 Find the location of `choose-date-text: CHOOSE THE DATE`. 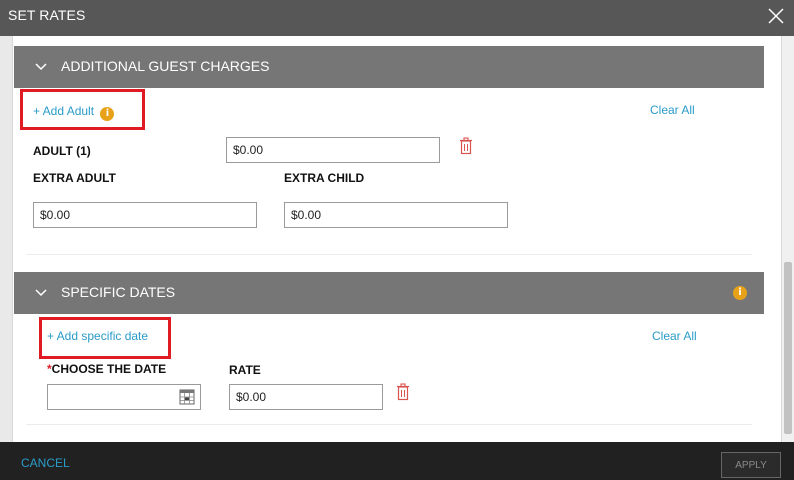

choose-date-text: CHOOSE THE DATE is located at coordinates (109, 369).